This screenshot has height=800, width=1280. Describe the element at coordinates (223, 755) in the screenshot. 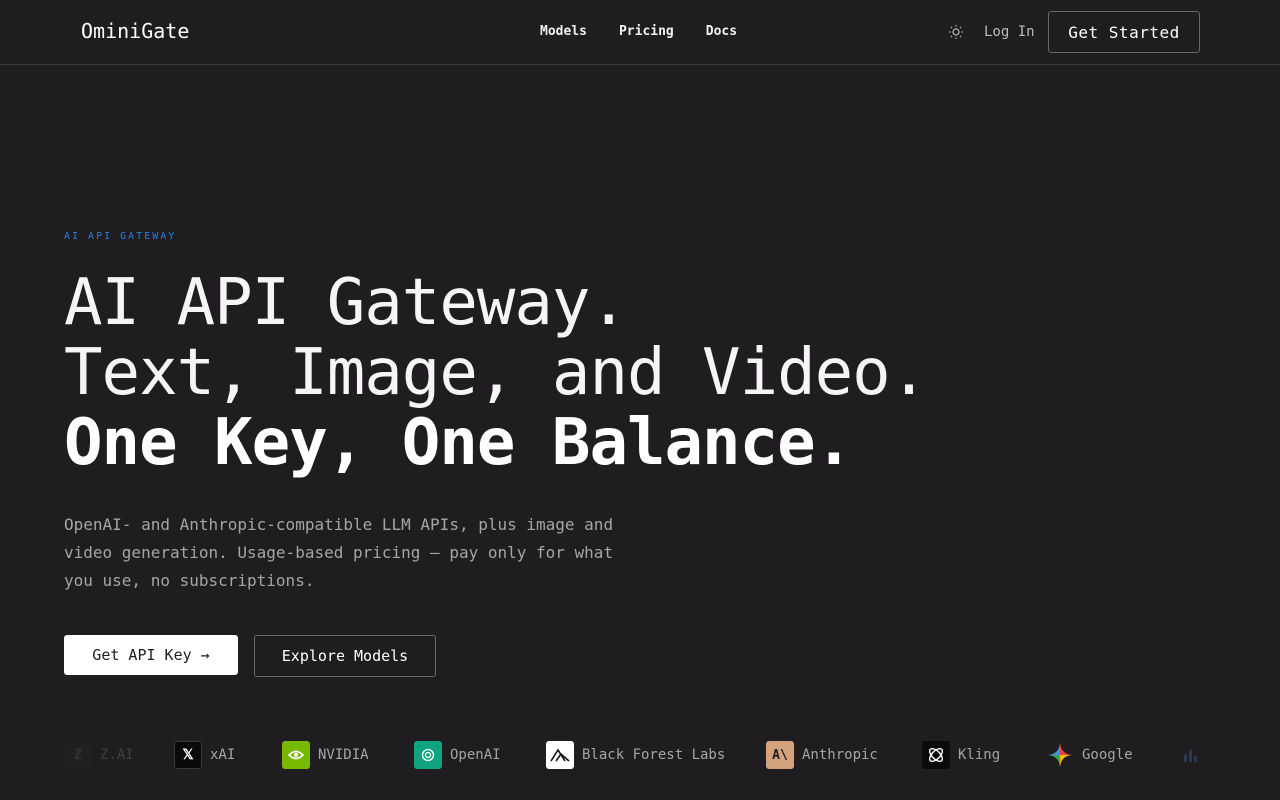

I see `provider-name: xAI` at that location.